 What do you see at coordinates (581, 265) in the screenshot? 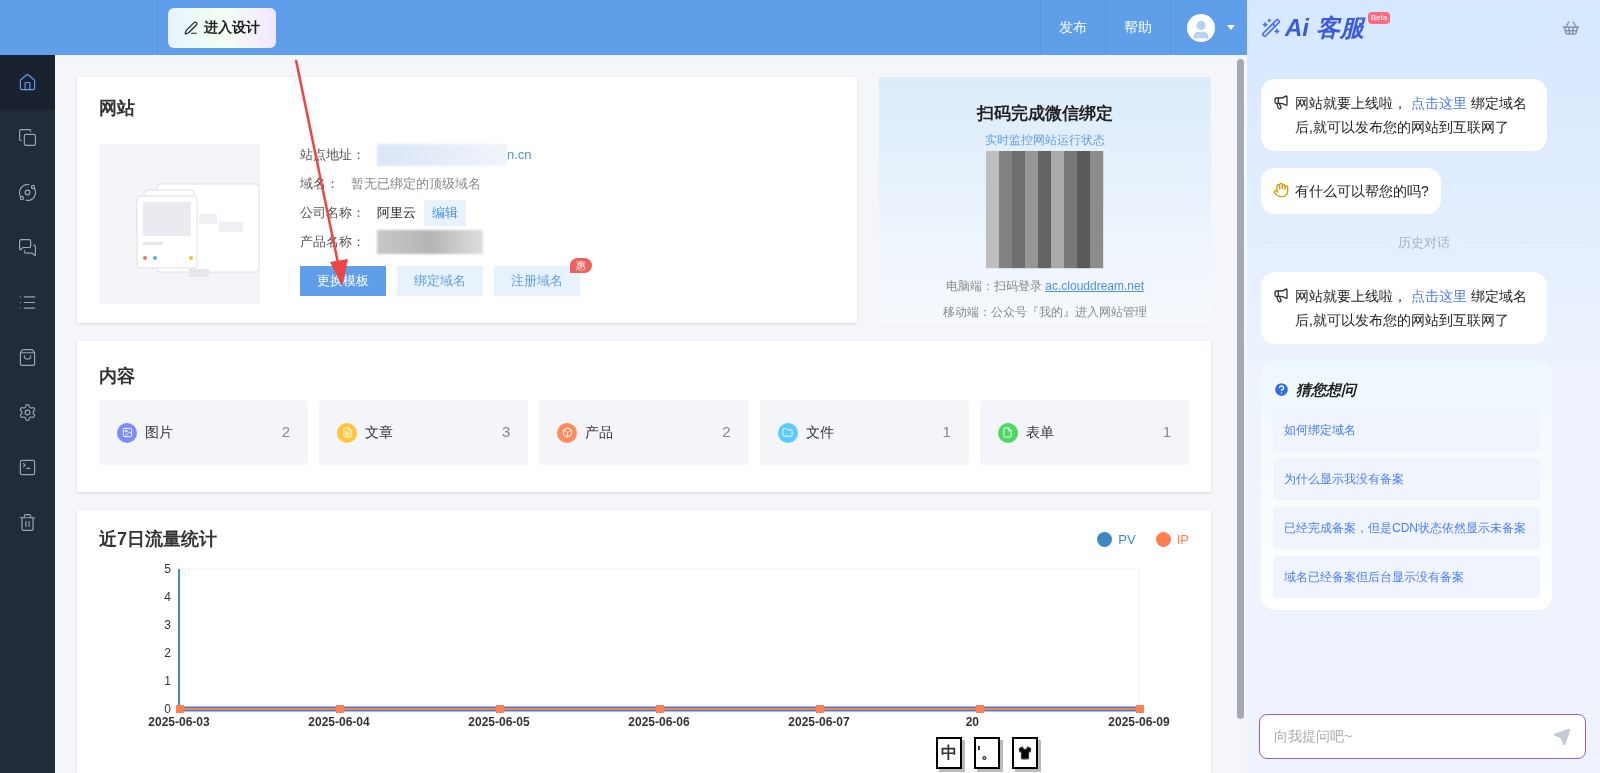
I see `discount-badge: 惠` at bounding box center [581, 265].